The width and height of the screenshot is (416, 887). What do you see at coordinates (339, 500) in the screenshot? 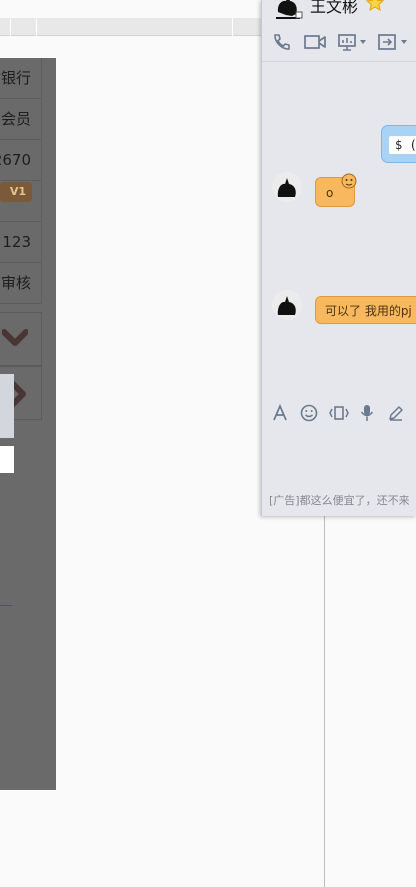
I see `ad-banner-text: [广告]都这么便宜了，还不来` at bounding box center [339, 500].